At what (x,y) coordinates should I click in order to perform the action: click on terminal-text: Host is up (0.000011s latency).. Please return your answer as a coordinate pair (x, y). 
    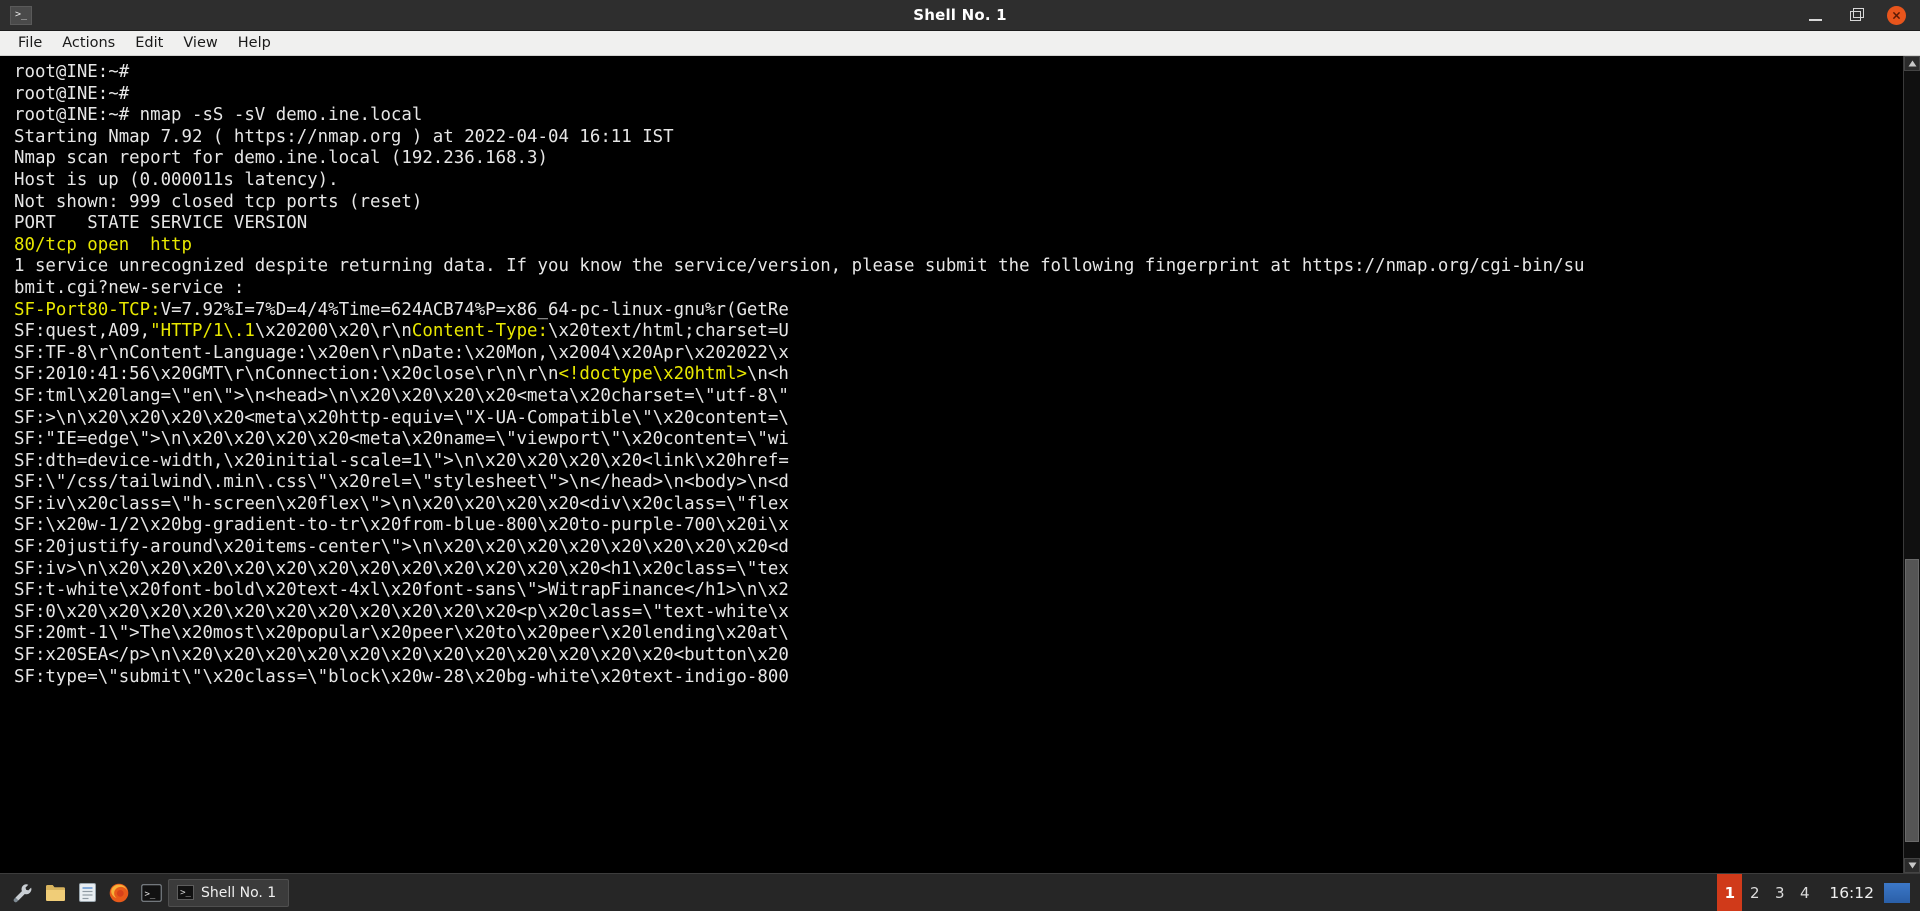
    Looking at the image, I should click on (176, 179).